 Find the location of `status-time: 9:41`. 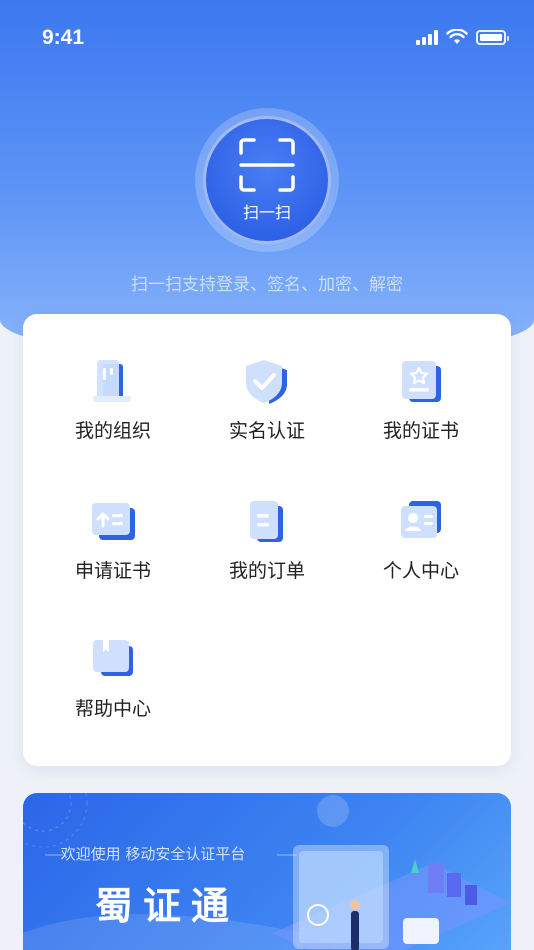

status-time: 9:41 is located at coordinates (63, 37).